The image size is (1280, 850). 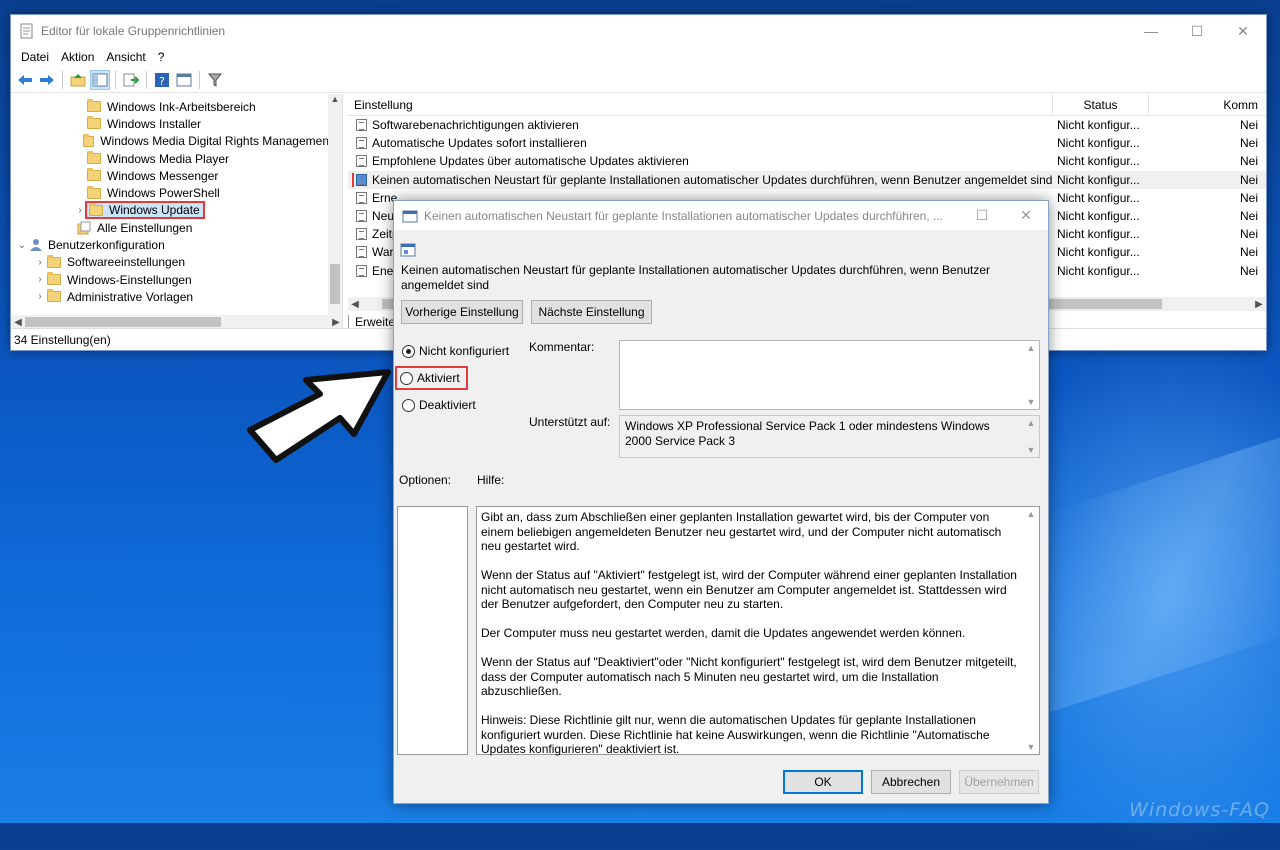 I want to click on toolbar: ?, so click(x=638, y=80).